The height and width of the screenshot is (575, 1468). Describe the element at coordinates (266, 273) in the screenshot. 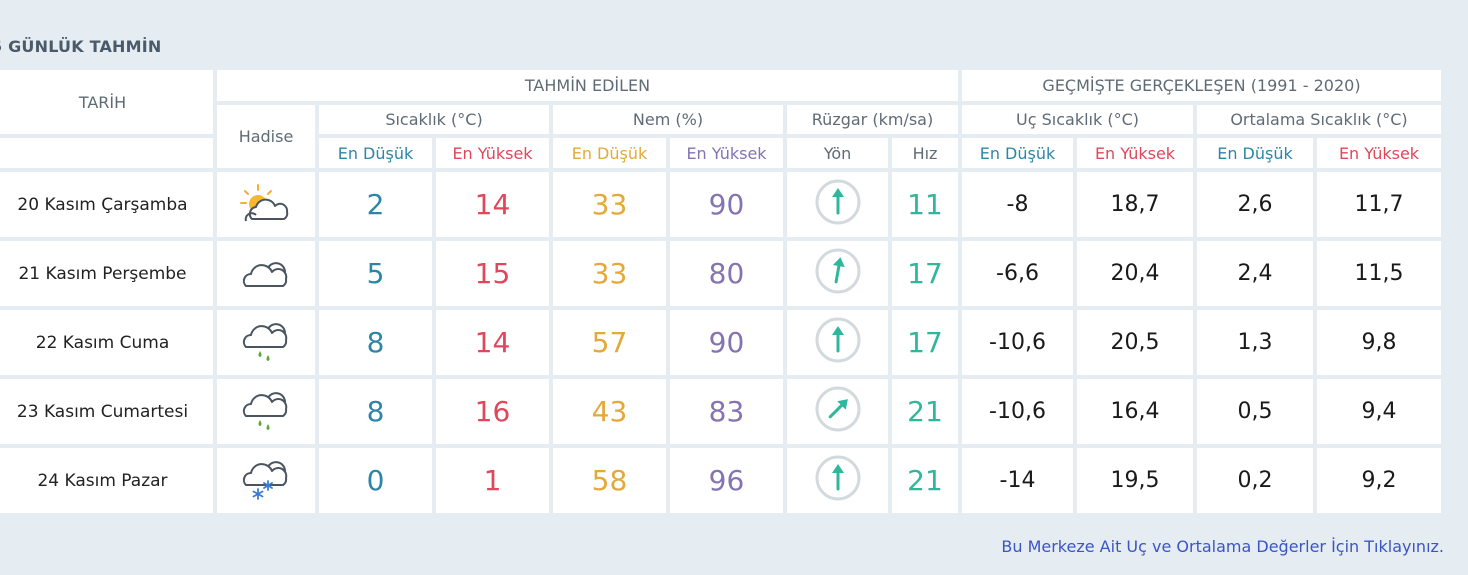

I see `cloudy-icon` at that location.